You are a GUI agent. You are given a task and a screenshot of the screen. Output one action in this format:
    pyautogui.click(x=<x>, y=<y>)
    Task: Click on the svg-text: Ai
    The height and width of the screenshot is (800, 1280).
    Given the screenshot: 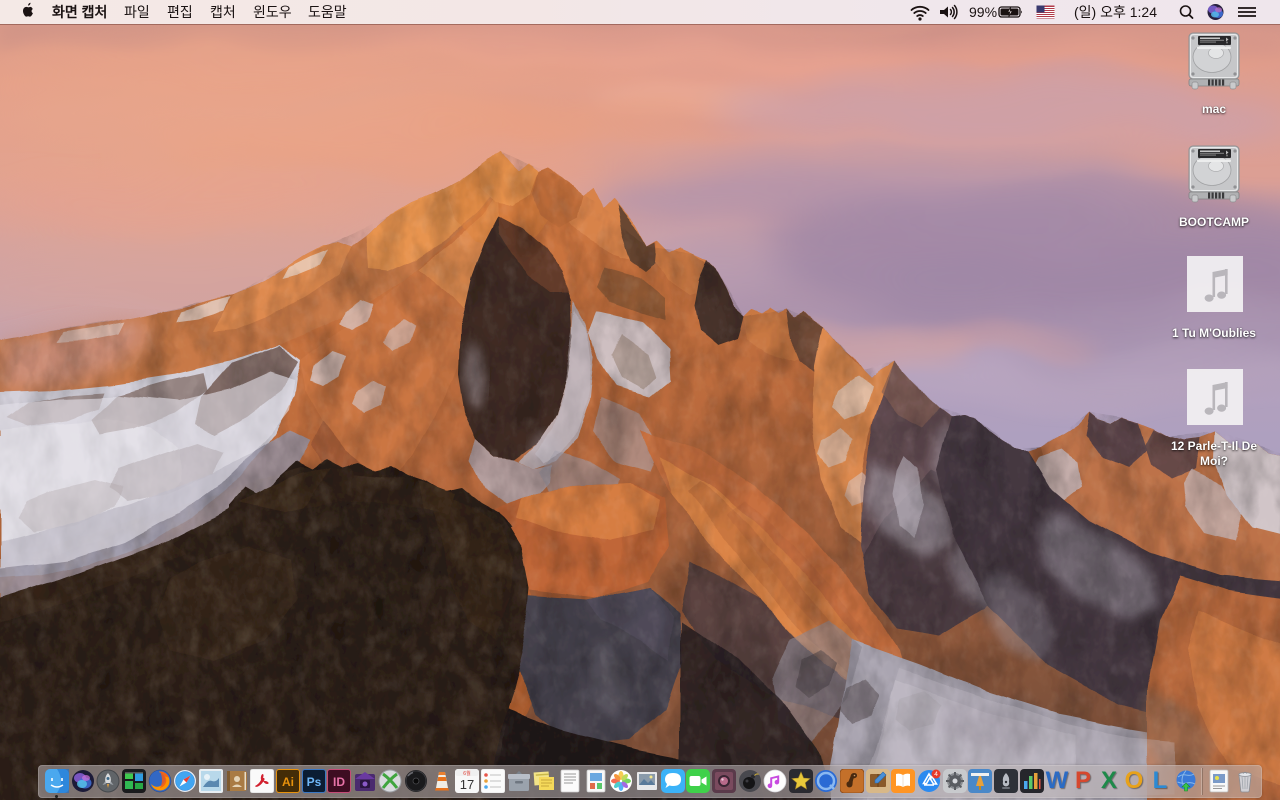 What is the action you would take?
    pyautogui.click(x=288, y=782)
    